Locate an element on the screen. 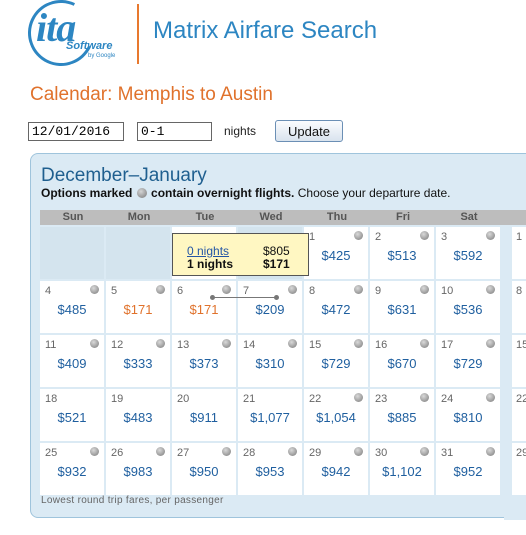 Image resolution: width=526 pixels, height=535 pixels. fare-price: $670 is located at coordinates (402, 363).